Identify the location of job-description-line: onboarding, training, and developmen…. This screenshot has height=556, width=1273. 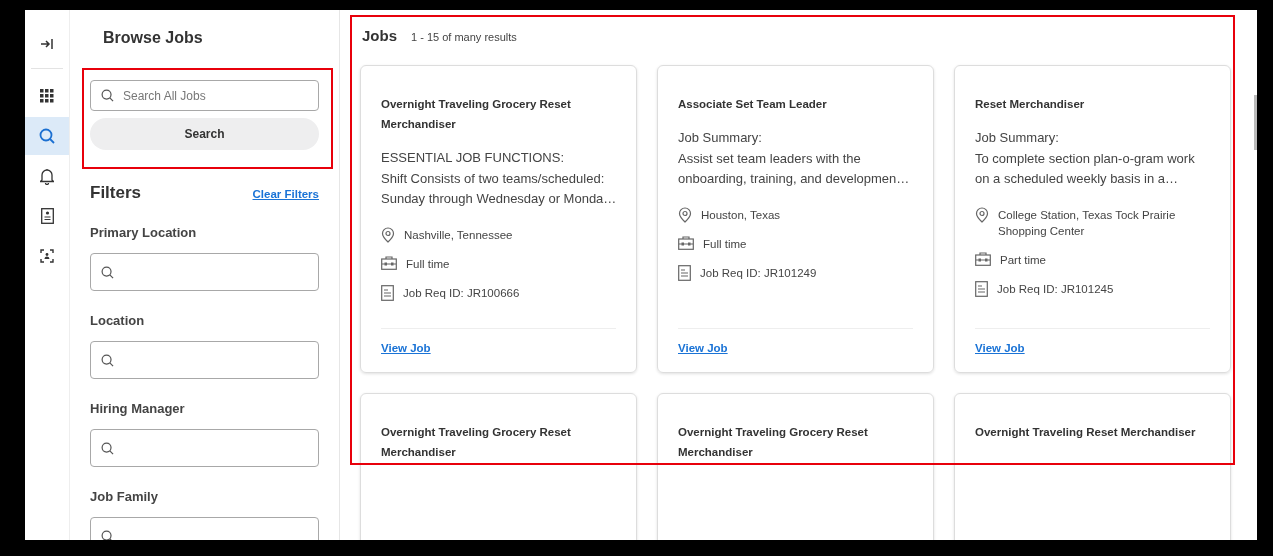
(794, 179).